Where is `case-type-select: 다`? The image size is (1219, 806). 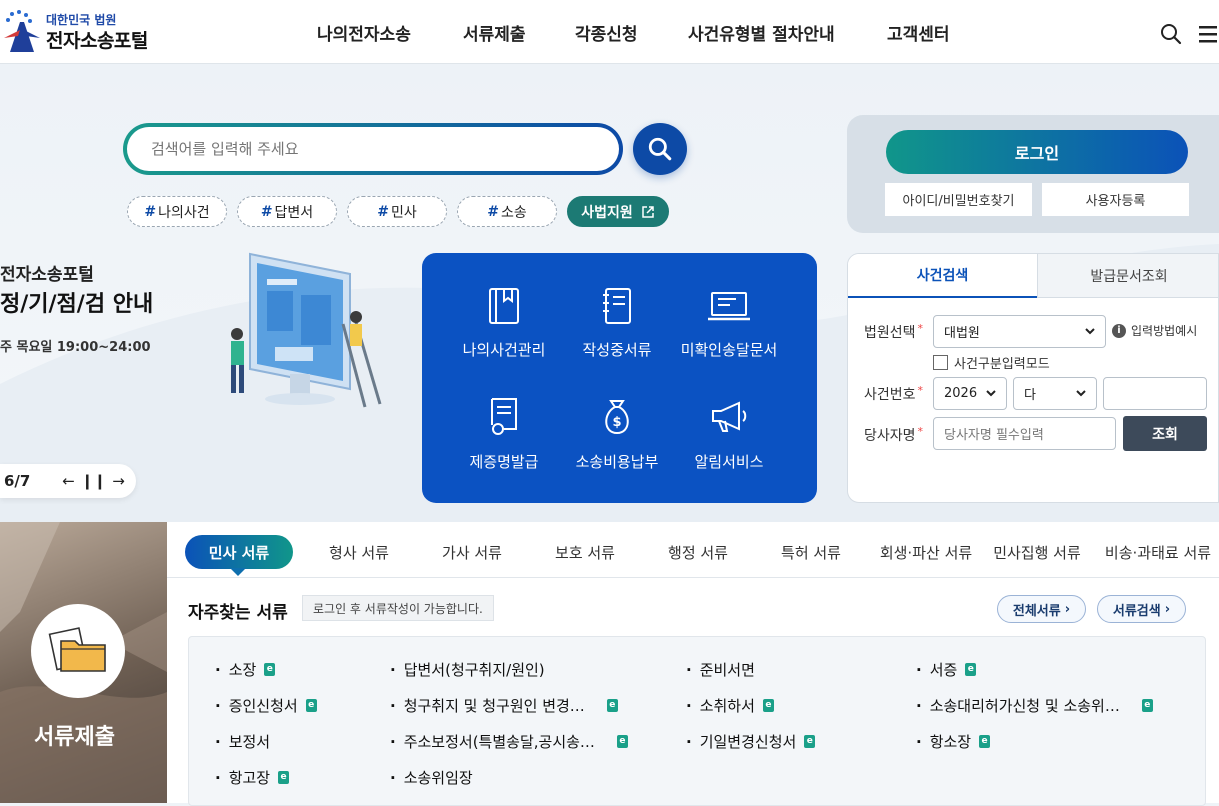 case-type-select: 다 is located at coordinates (1055, 393).